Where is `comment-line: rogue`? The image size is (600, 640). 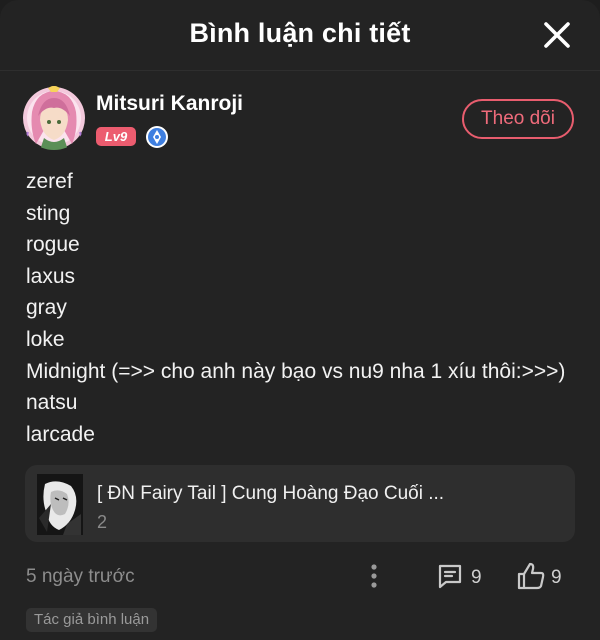
comment-line: rogue is located at coordinates (53, 245).